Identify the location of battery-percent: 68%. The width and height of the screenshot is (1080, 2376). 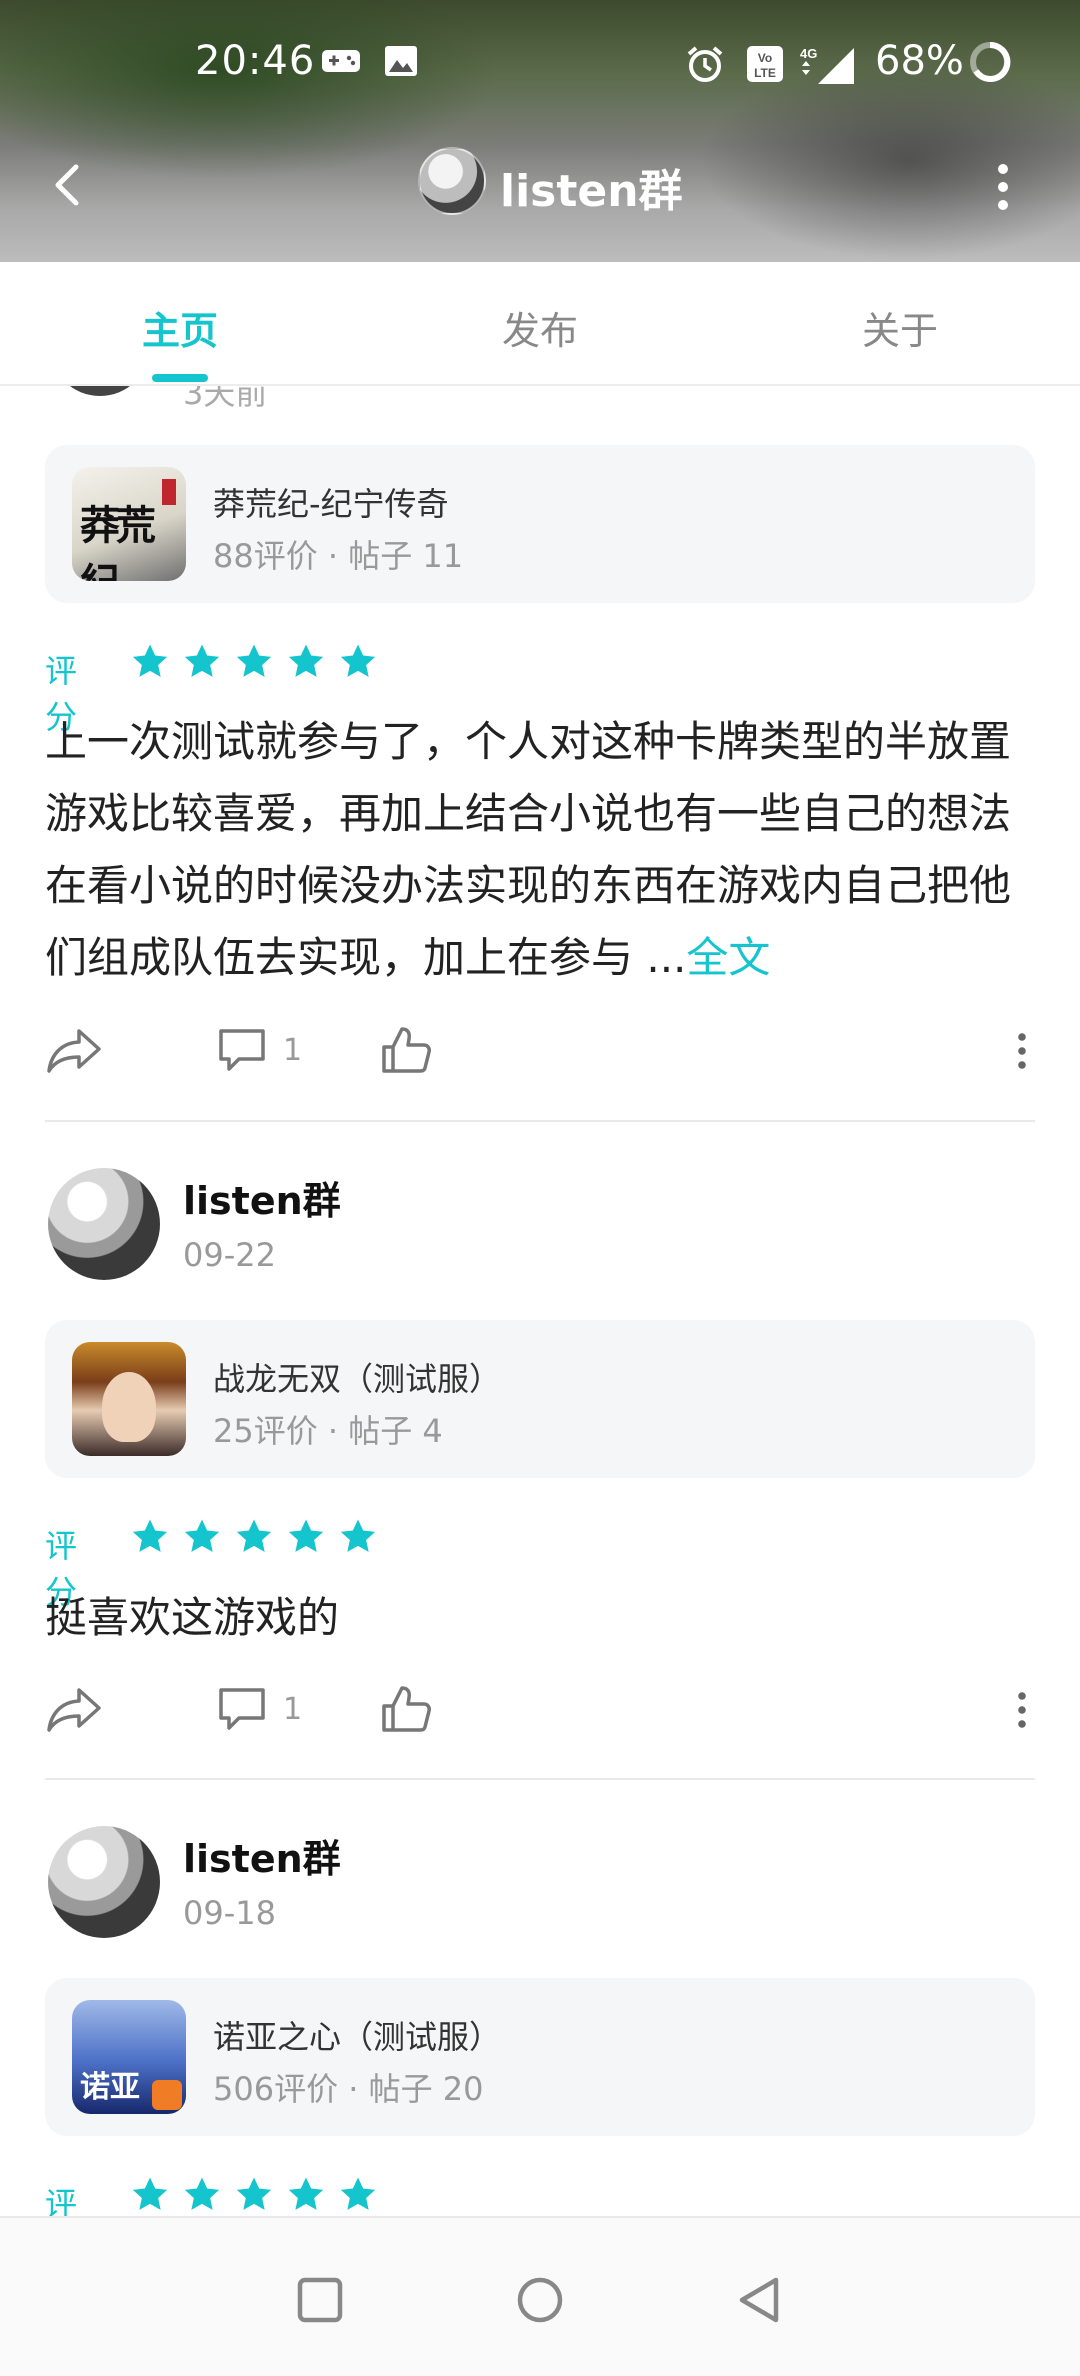
(919, 61).